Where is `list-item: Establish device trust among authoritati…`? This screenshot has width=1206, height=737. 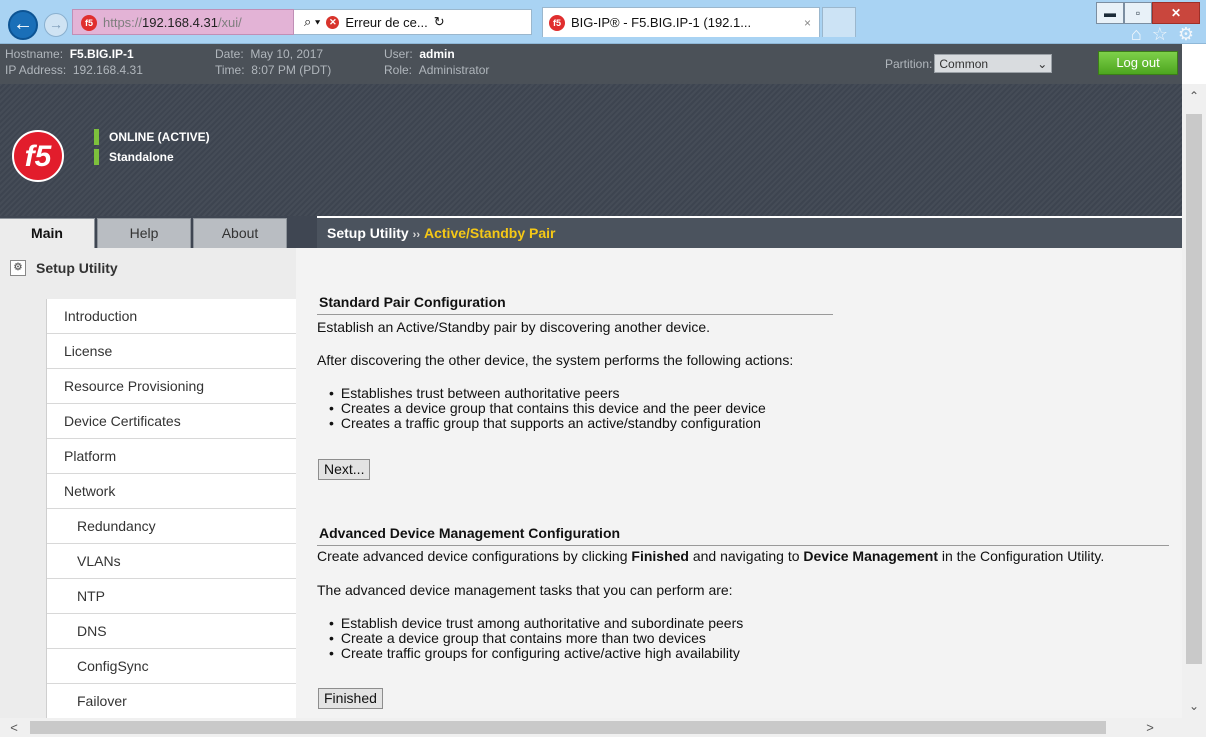 list-item: Establish device trust among authoritati… is located at coordinates (536, 623).